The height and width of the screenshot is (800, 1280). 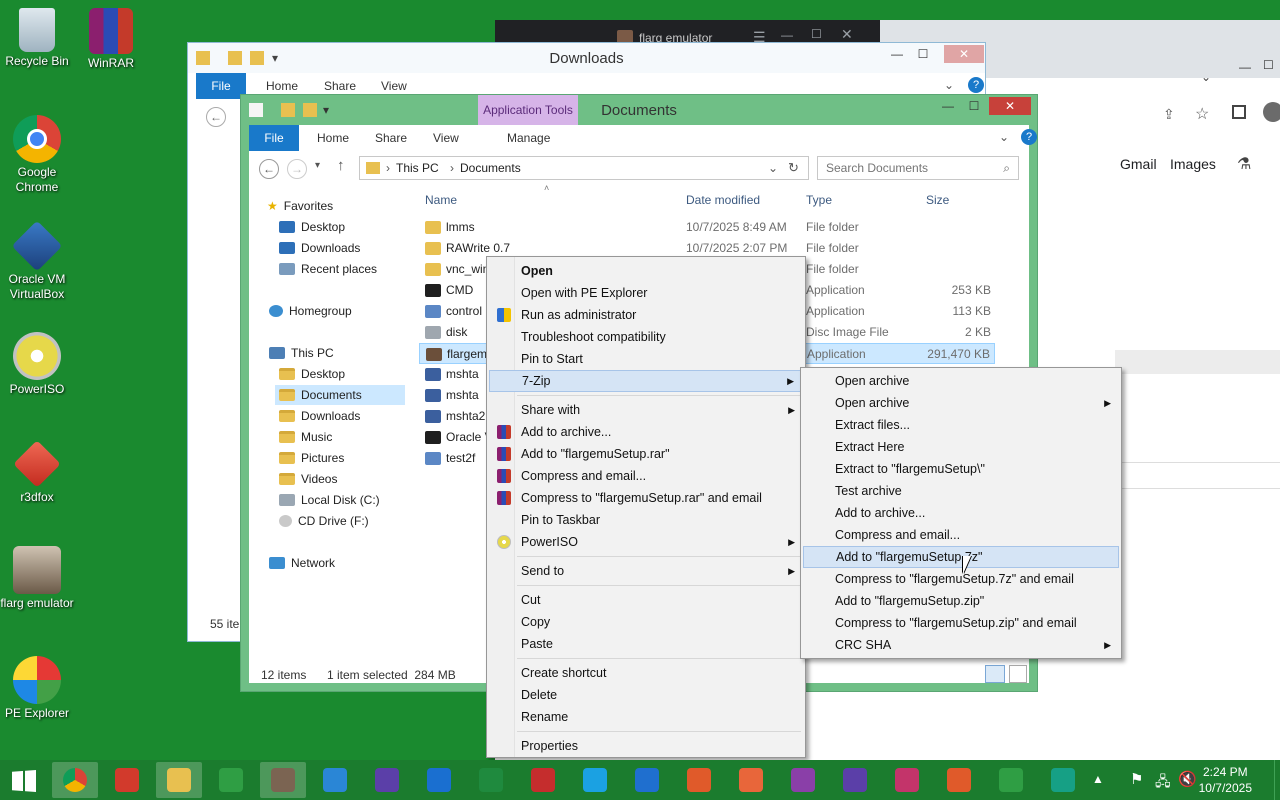 What do you see at coordinates (37, 364) in the screenshot?
I see `desktop-icon-poweriso: PowerISO` at bounding box center [37, 364].